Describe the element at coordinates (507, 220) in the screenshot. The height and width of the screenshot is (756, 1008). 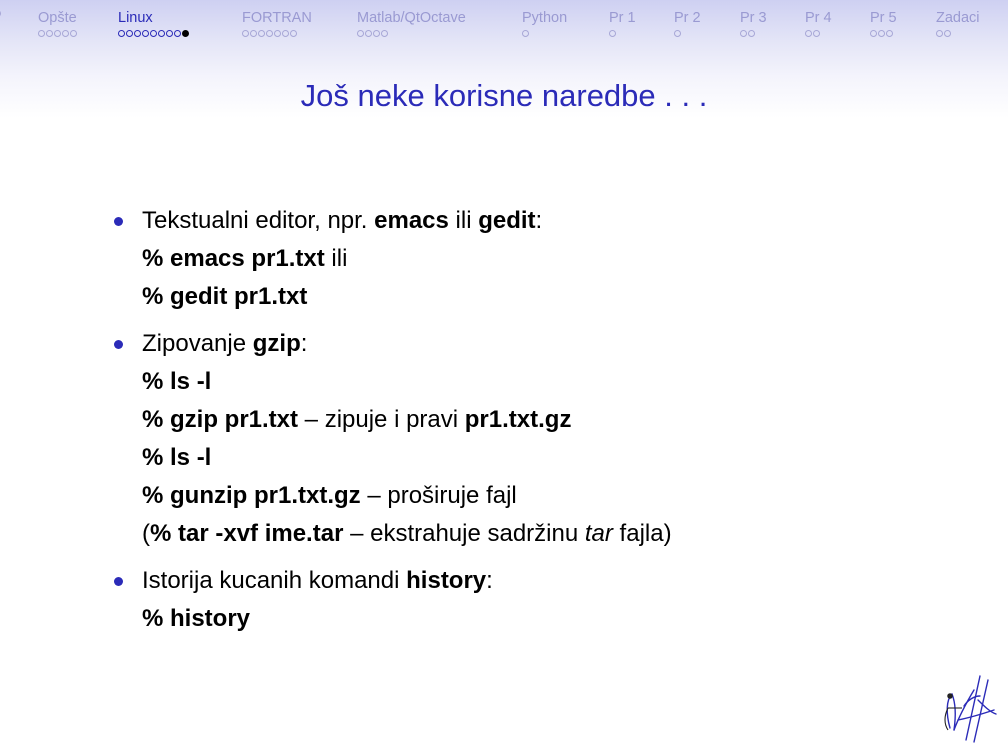
I see `command-text: gedit` at that location.